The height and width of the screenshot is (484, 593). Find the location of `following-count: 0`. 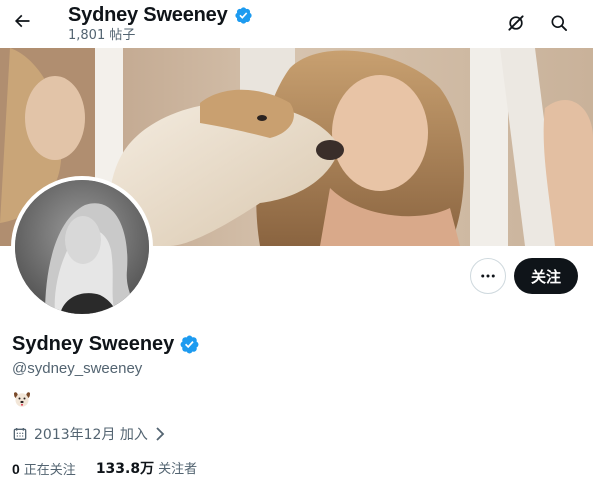

following-count: 0 is located at coordinates (16, 468).